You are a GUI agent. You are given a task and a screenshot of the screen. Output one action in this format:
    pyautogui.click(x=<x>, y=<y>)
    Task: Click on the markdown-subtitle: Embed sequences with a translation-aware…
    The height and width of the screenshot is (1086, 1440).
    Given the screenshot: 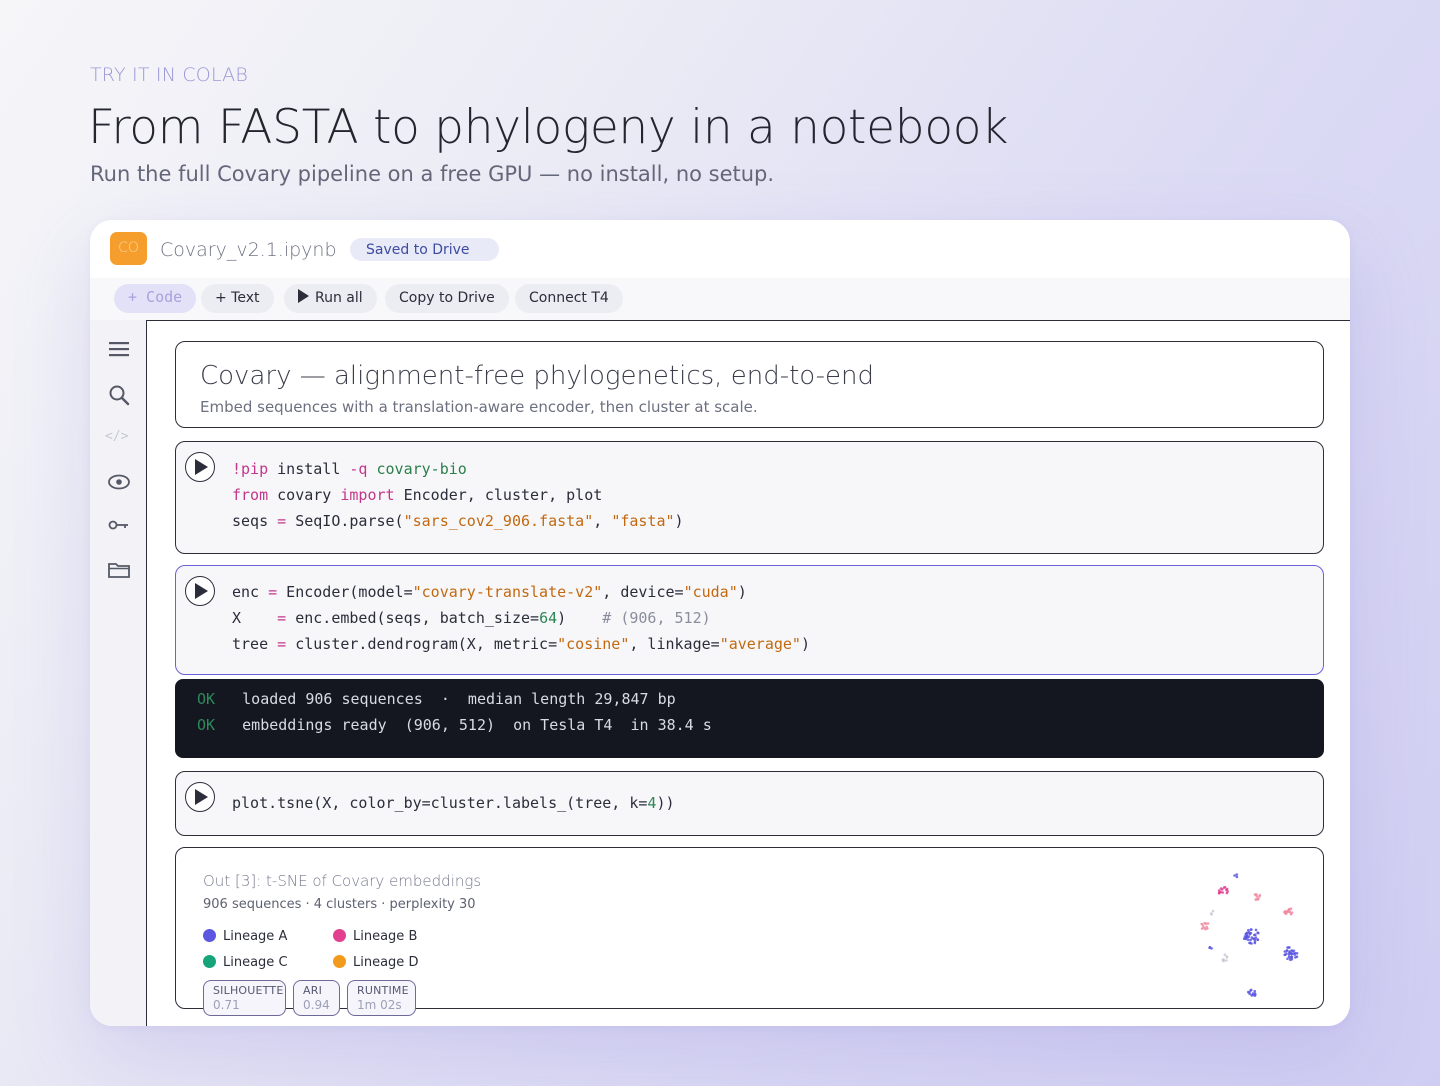 What is the action you would take?
    pyautogui.click(x=479, y=407)
    